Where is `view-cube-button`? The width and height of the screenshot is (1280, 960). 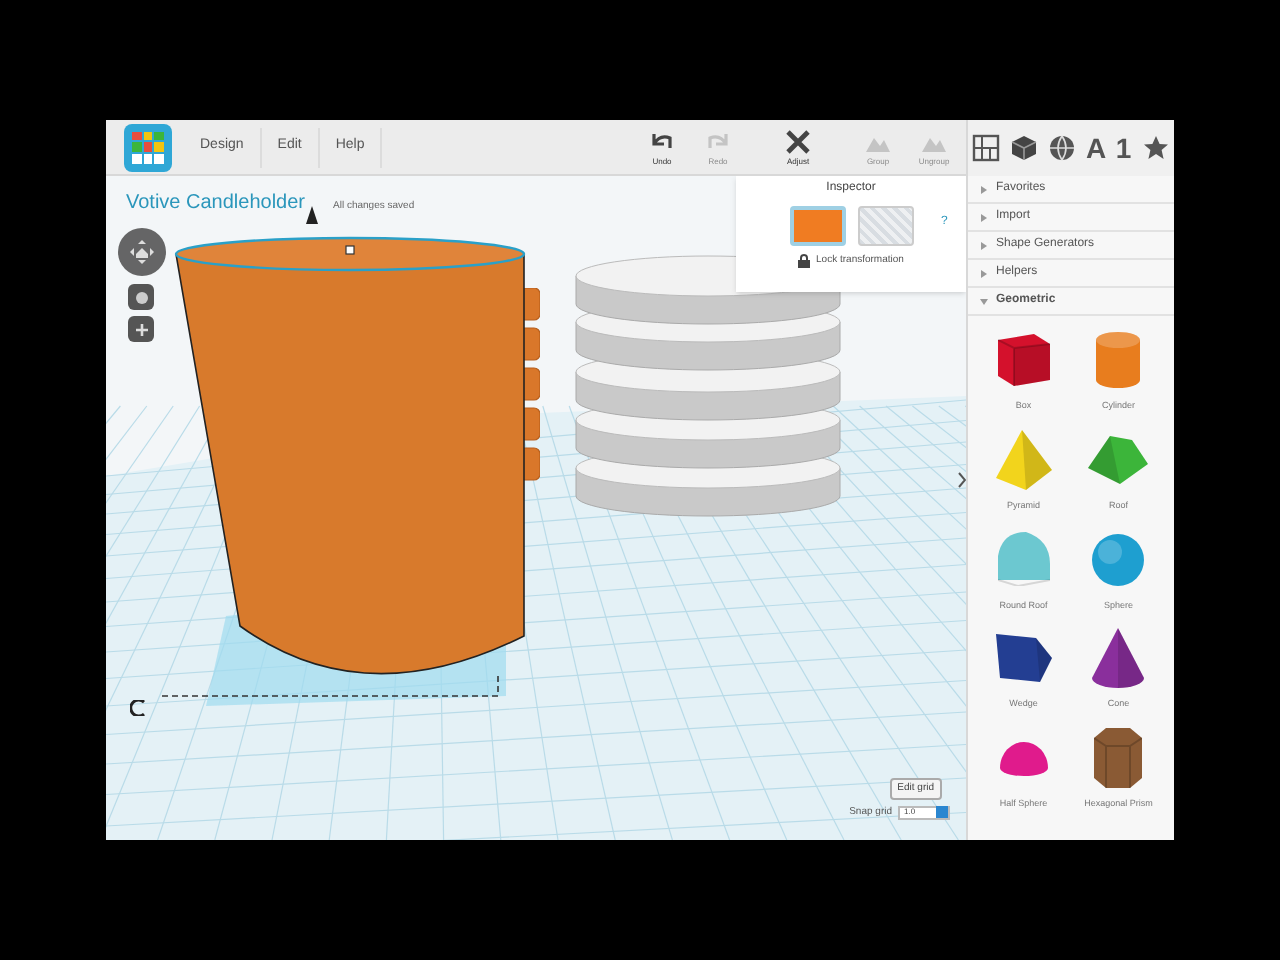
view-cube-button is located at coordinates (141, 297).